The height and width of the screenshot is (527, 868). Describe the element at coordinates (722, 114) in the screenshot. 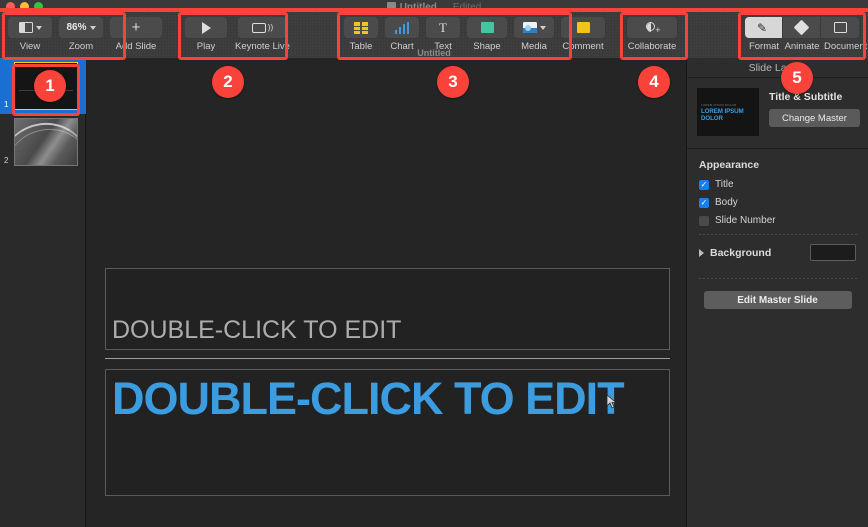

I see `master-thumb-big-text: LOREM IPSUM DOLOR` at that location.